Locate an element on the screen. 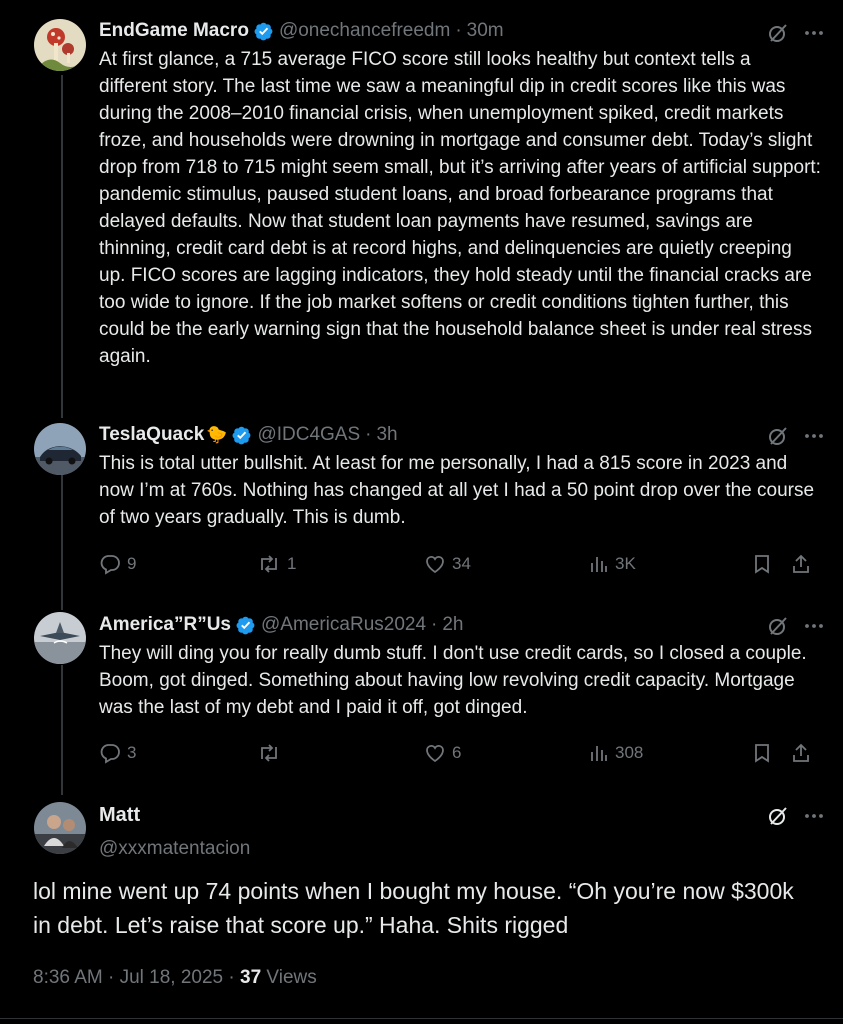 The image size is (843, 1024). reply-count: 9 is located at coordinates (132, 563).